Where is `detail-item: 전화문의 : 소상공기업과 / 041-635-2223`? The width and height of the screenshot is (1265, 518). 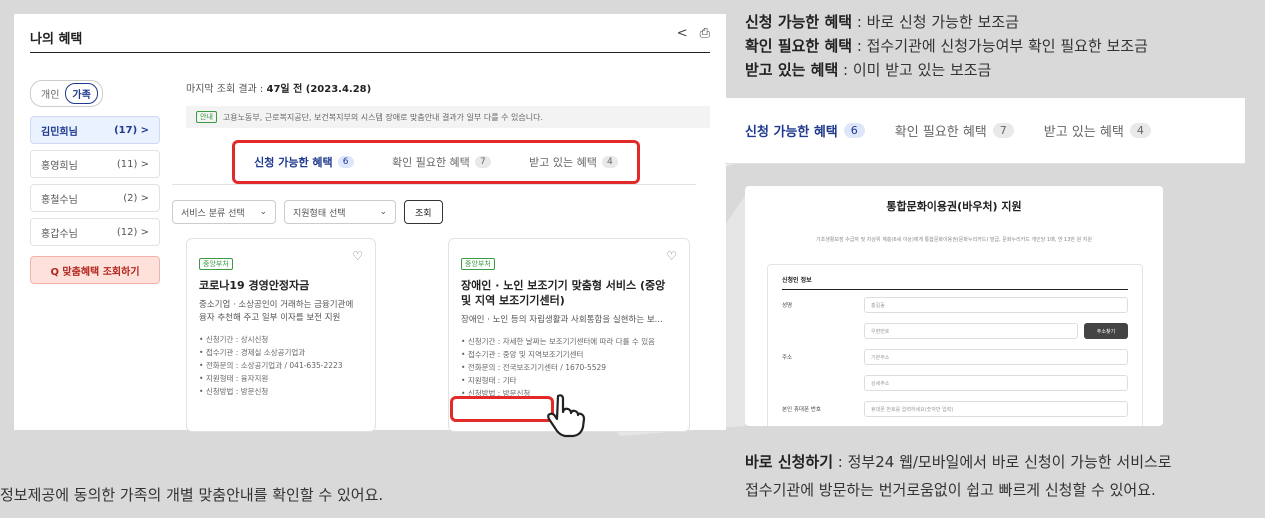 detail-item: 전화문의 : 소상공기업과 / 041-635-2223 is located at coordinates (281, 365).